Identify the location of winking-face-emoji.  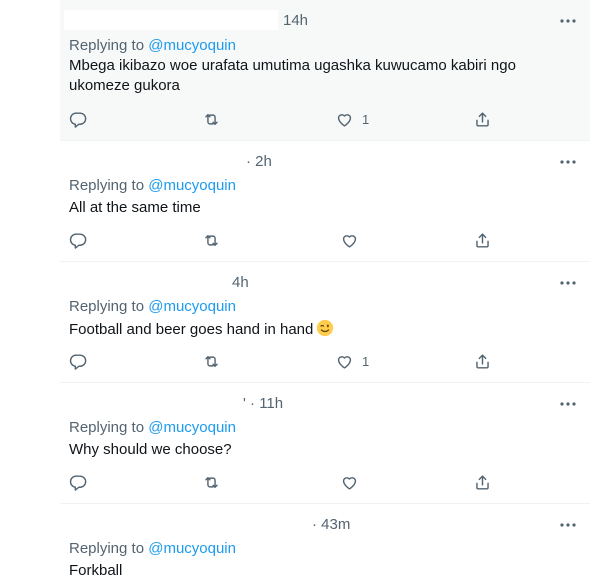
(325, 328).